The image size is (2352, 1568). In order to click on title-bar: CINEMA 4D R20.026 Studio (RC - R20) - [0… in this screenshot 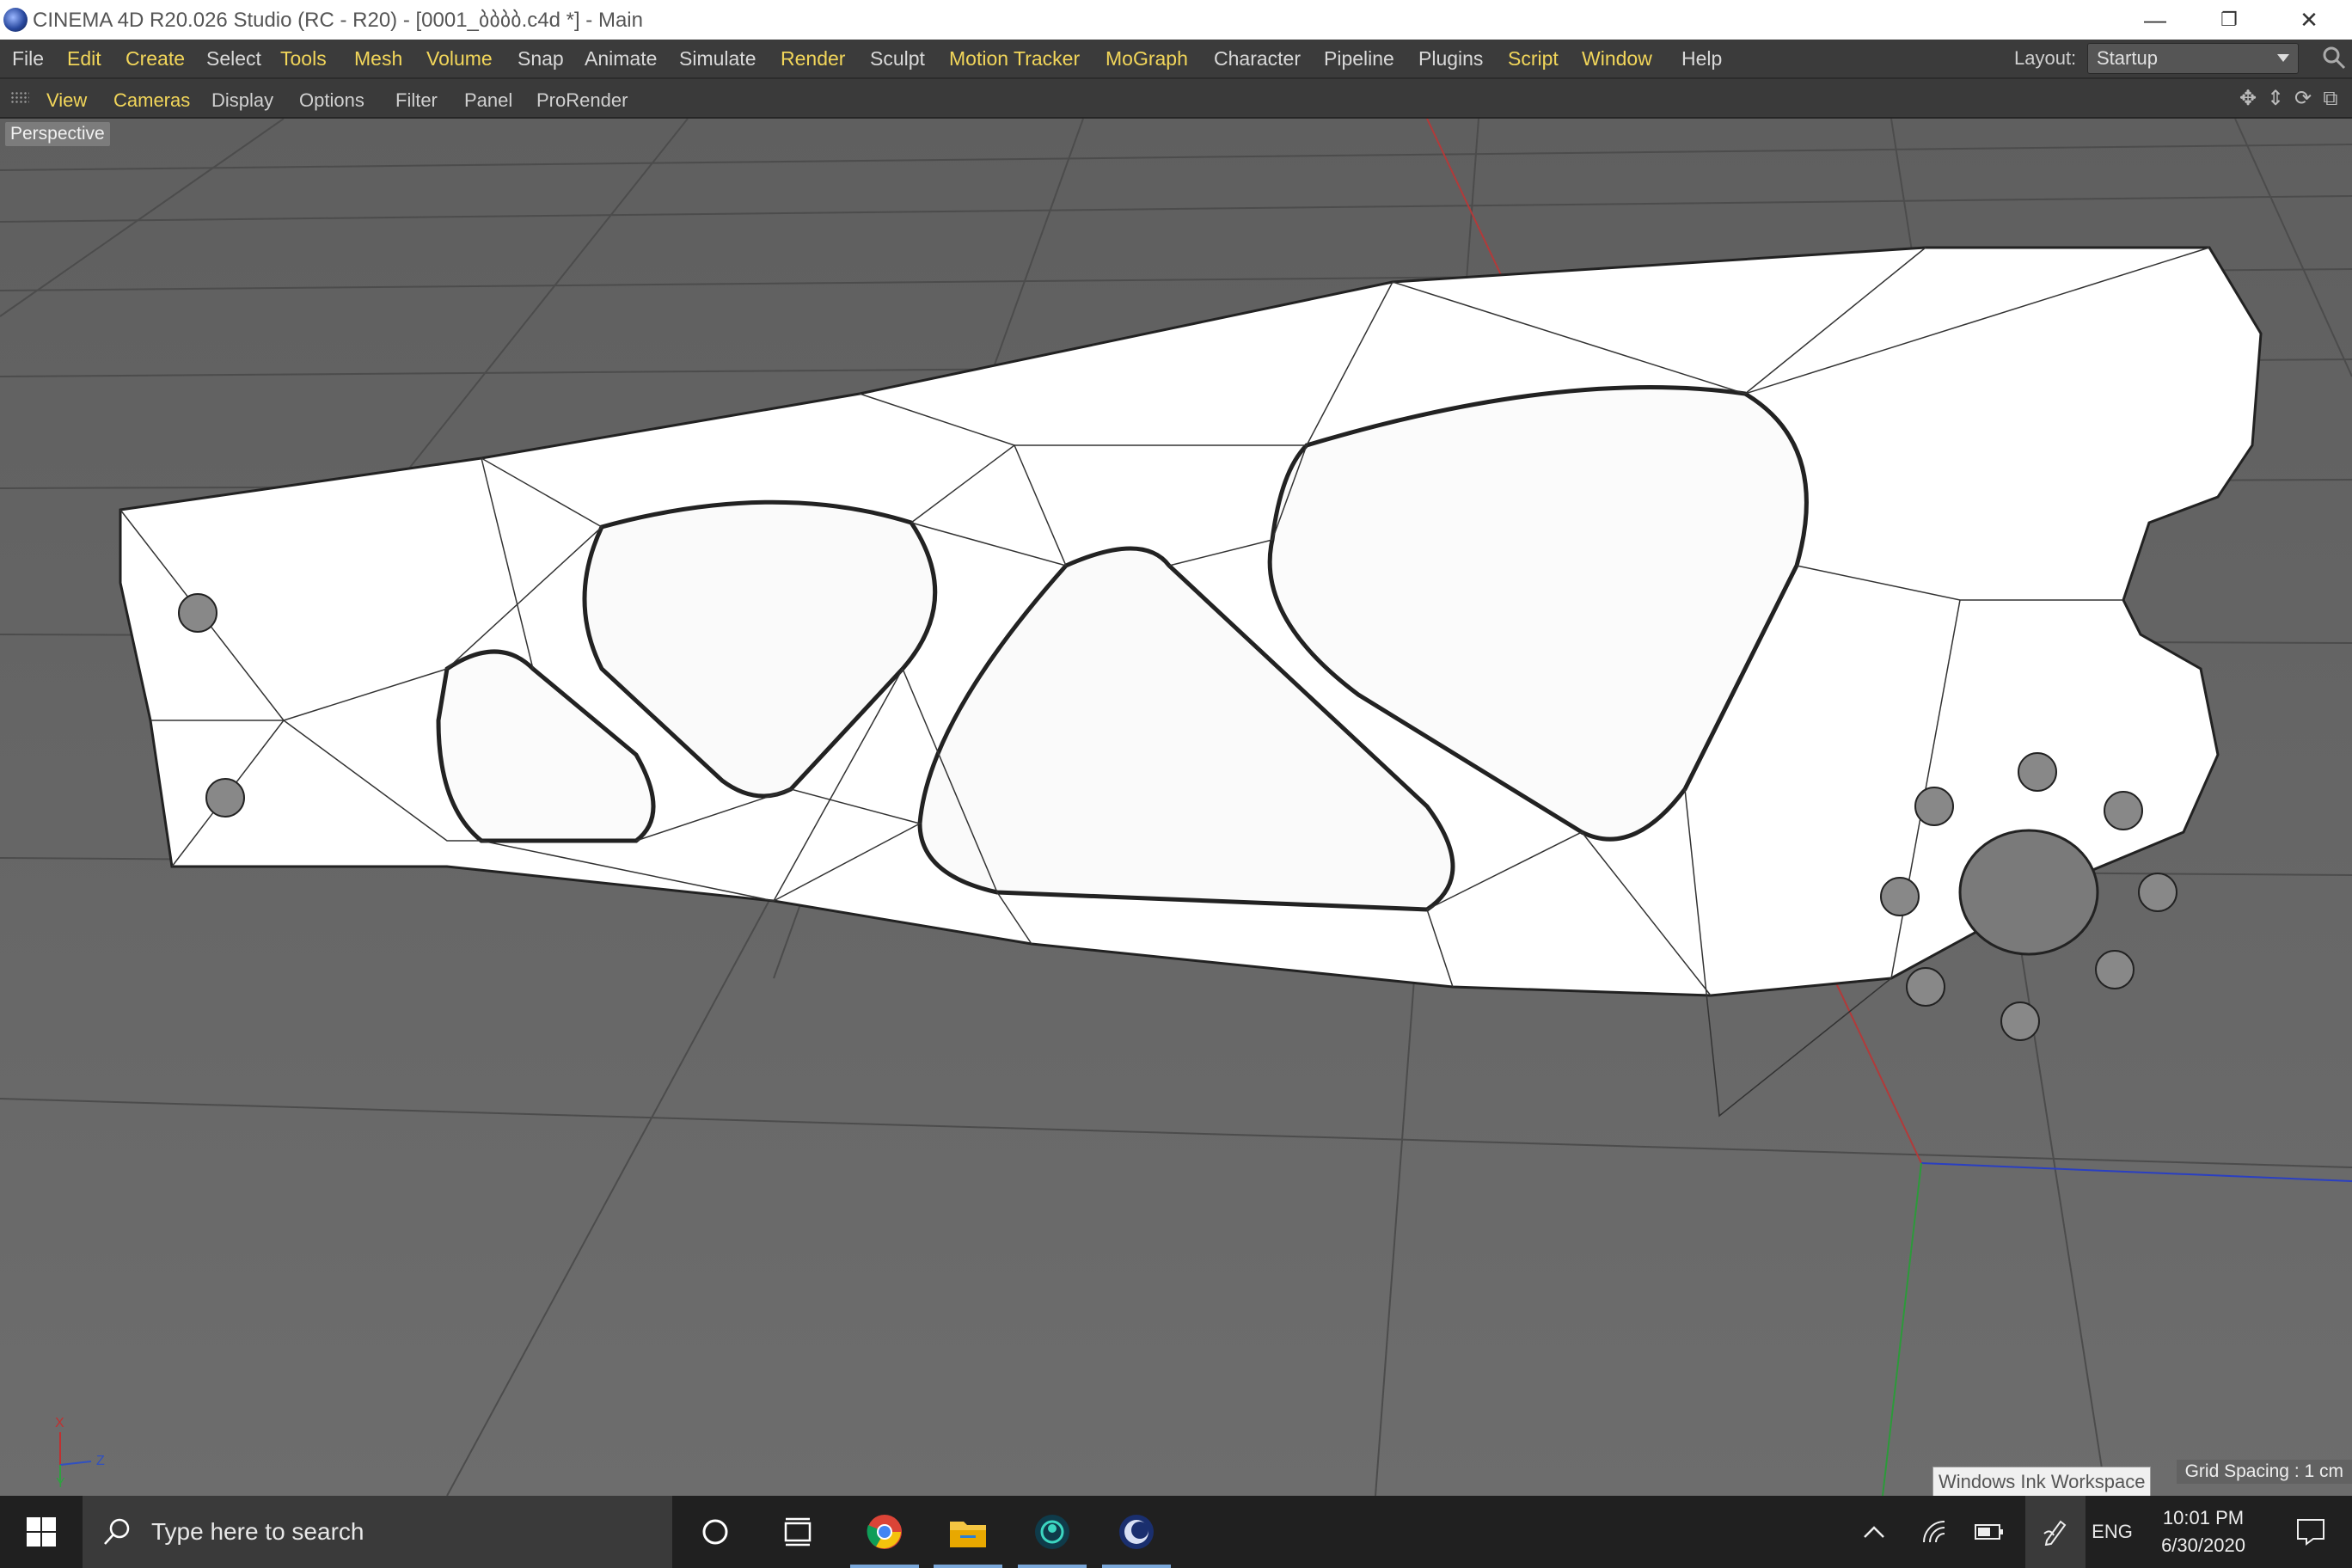, I will do `click(1176, 20)`.